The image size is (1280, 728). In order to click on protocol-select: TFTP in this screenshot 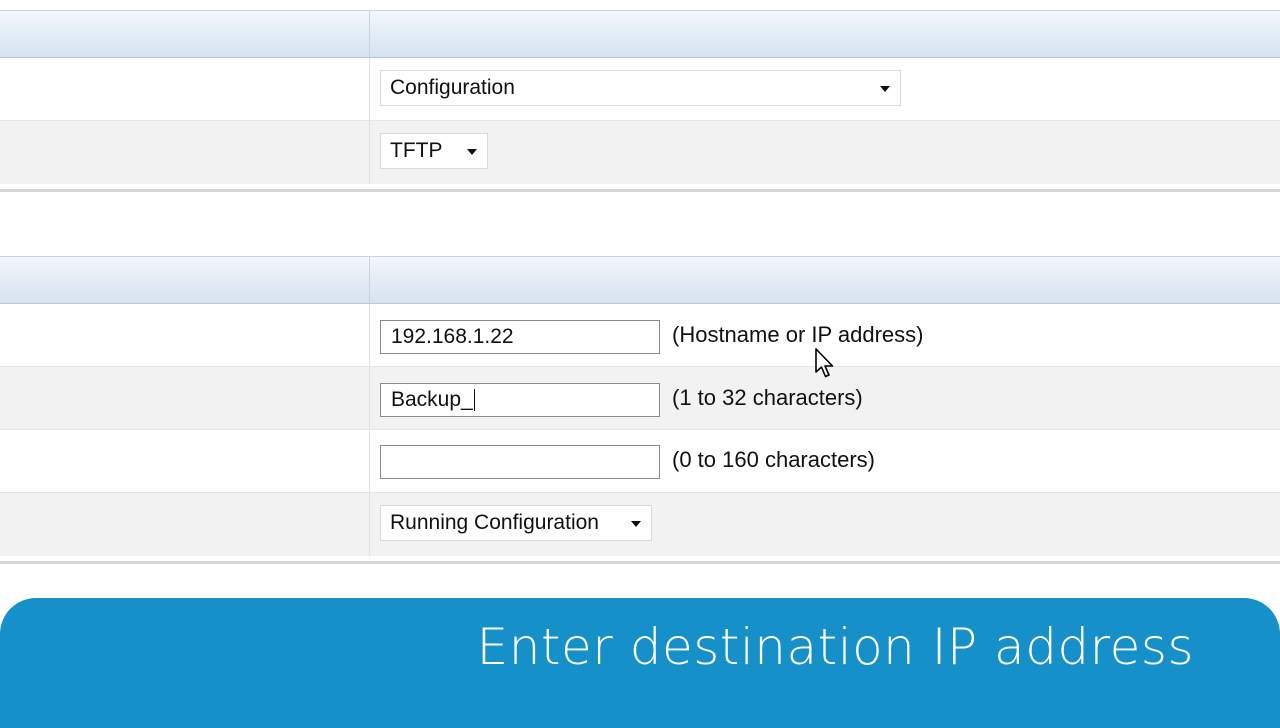, I will do `click(434, 151)`.